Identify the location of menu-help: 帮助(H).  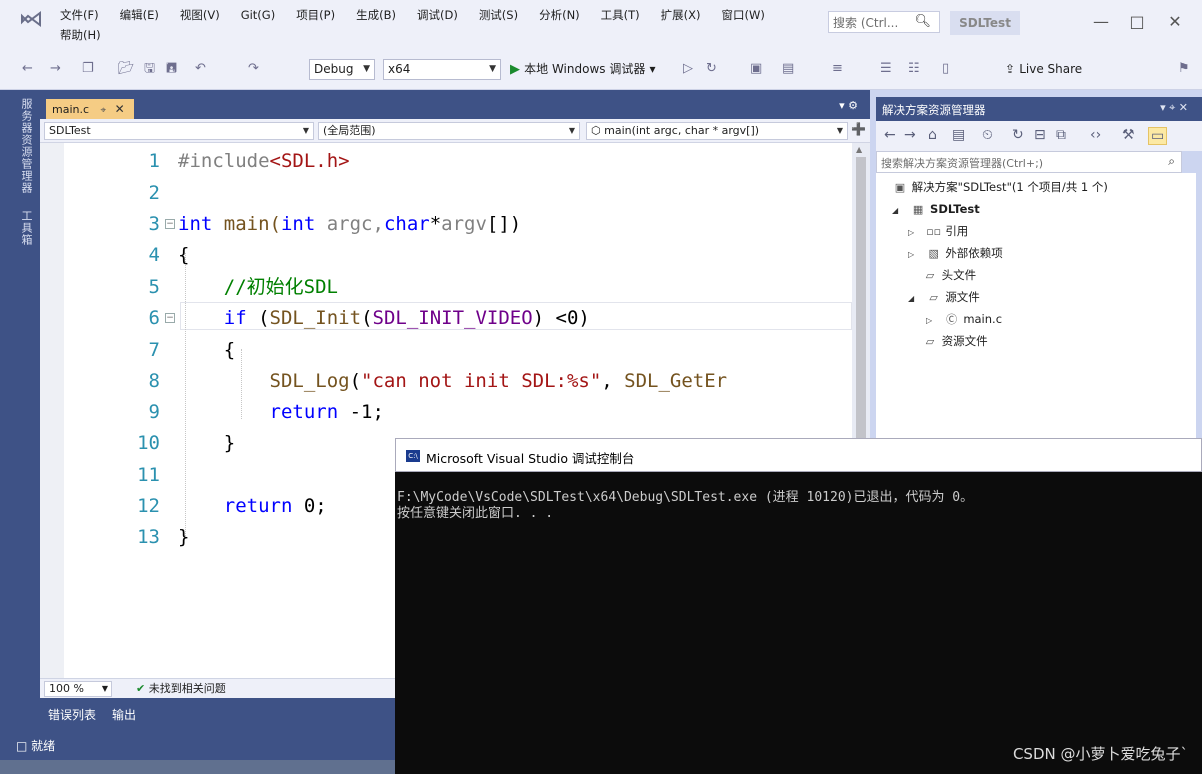
(80, 35).